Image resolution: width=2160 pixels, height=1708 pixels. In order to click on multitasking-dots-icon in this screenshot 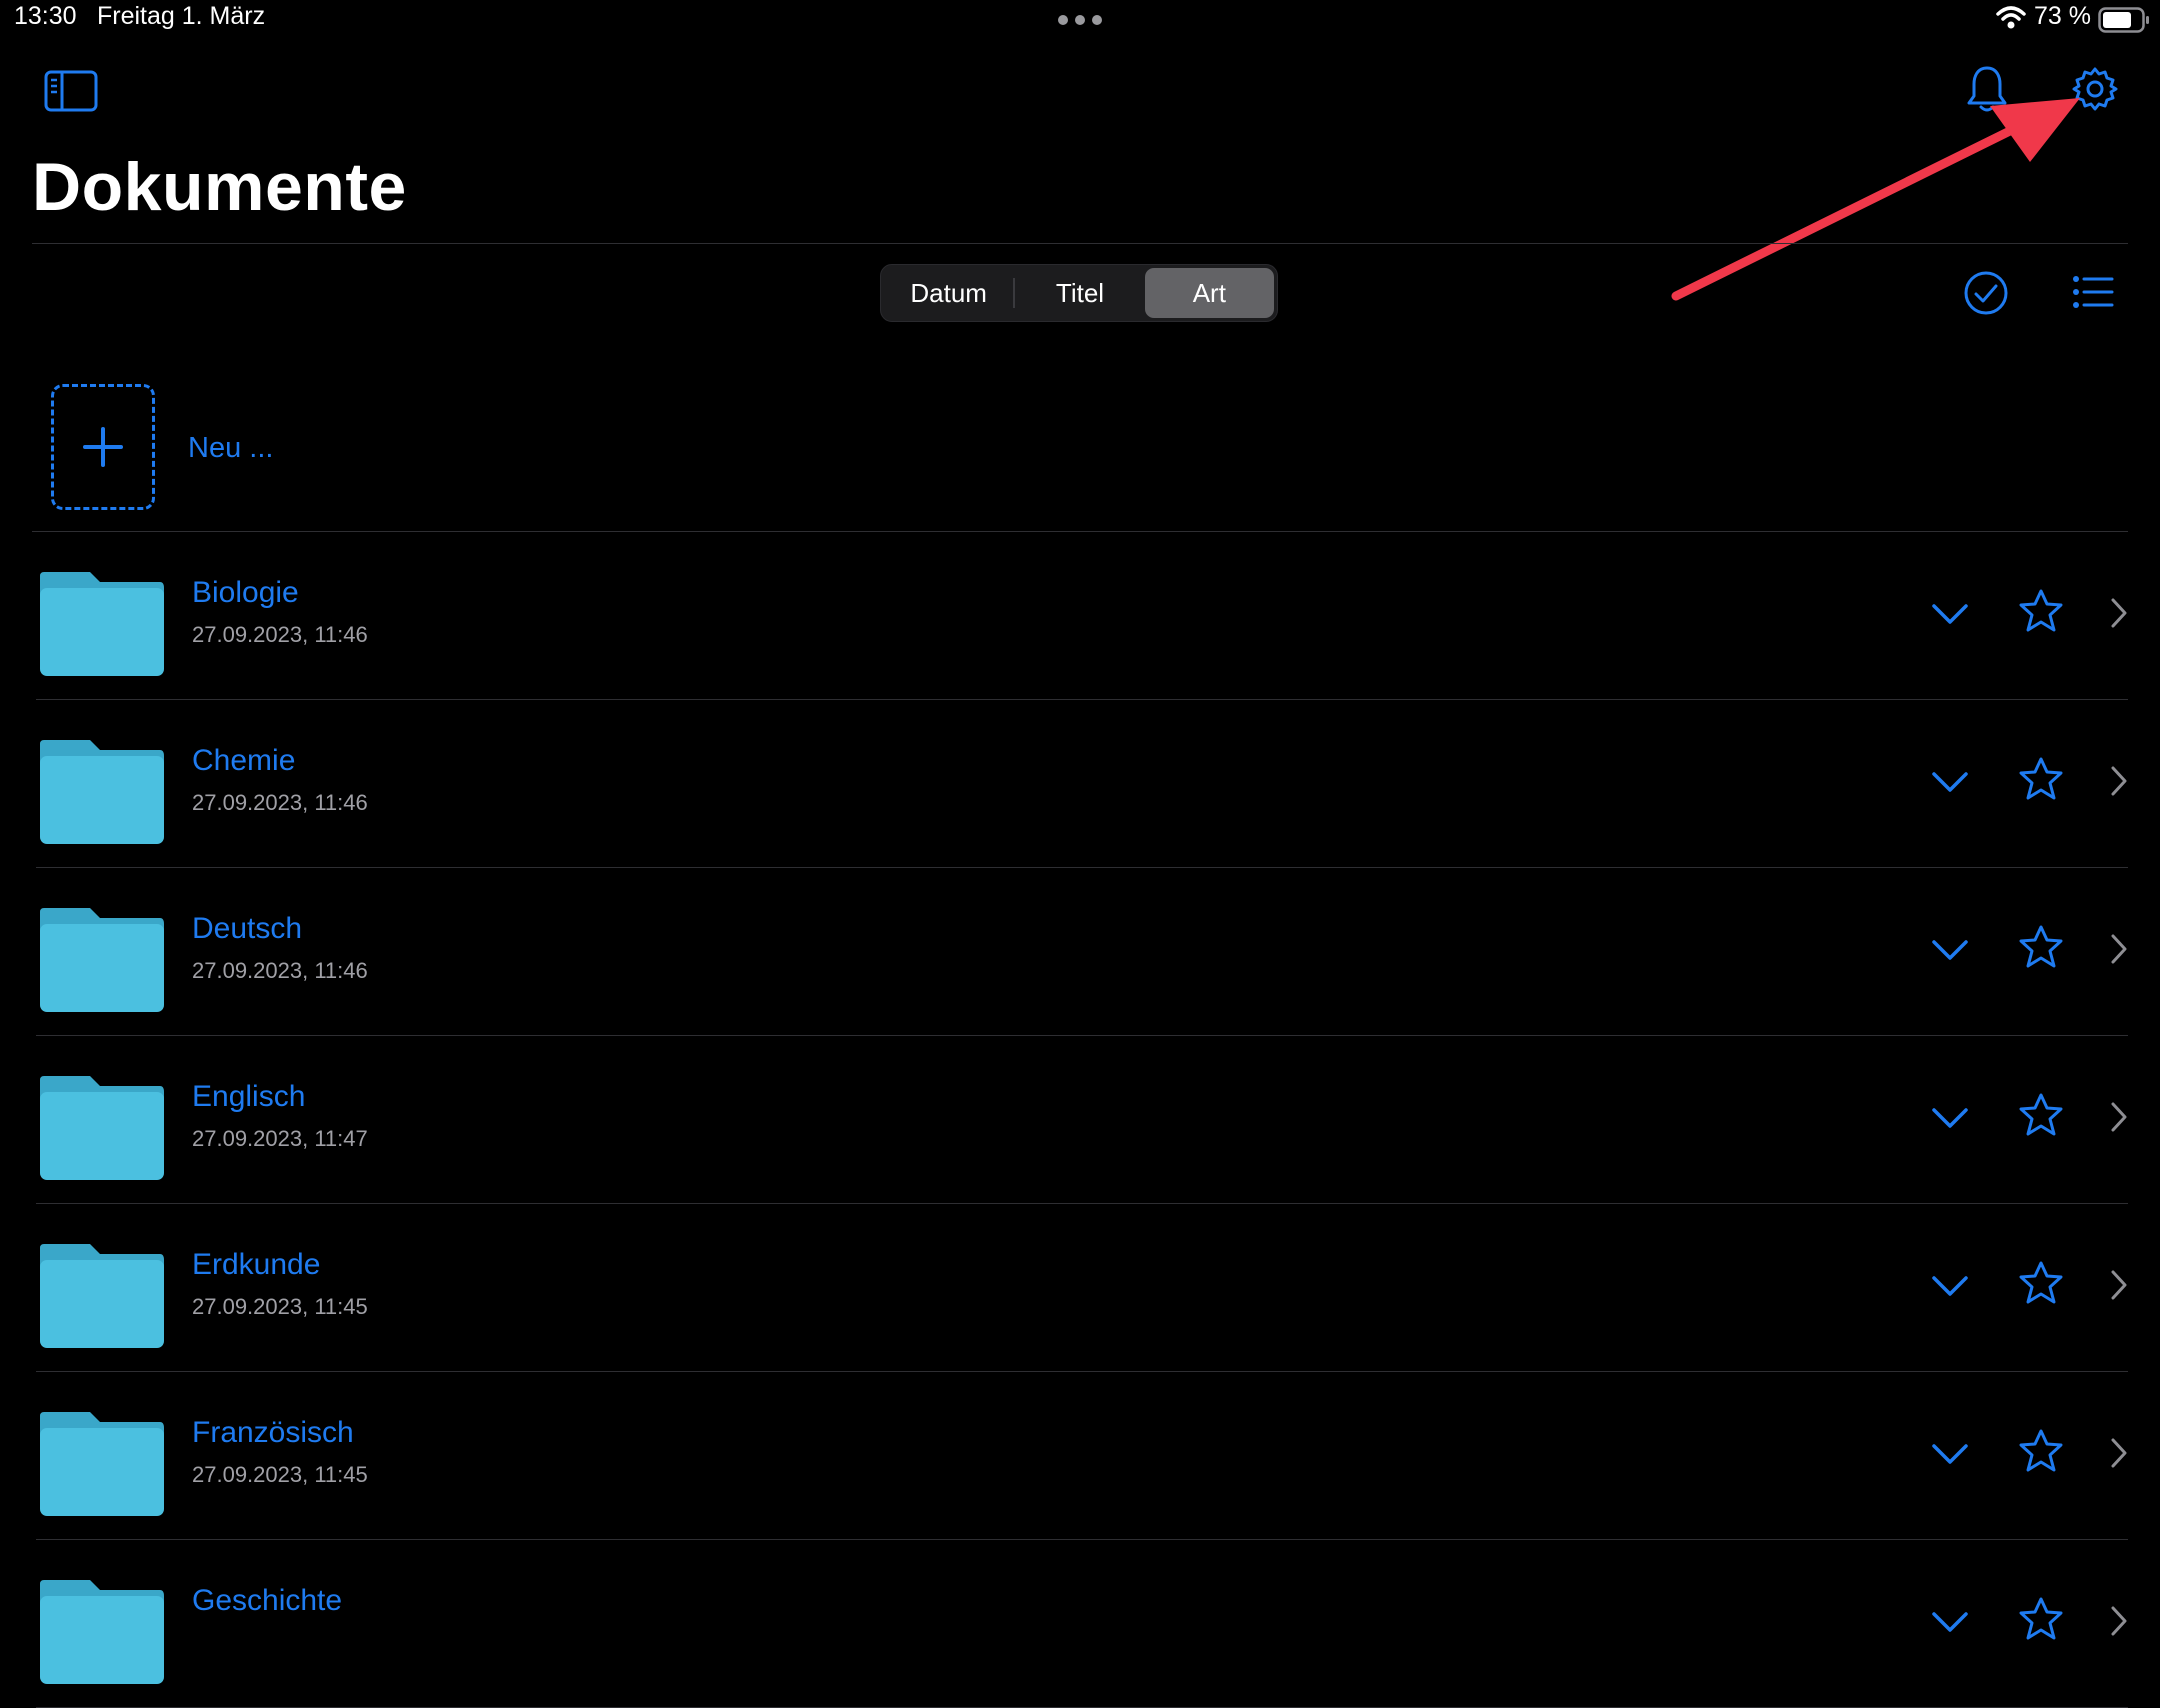, I will do `click(1080, 20)`.